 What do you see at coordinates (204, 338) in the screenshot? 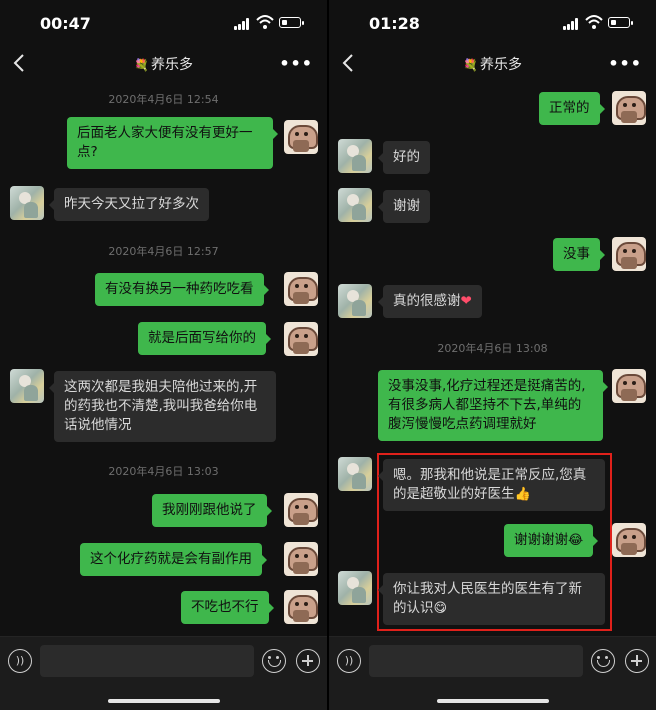
I see `message-bubble-outgoing: 就是后面写给你的` at bounding box center [204, 338].